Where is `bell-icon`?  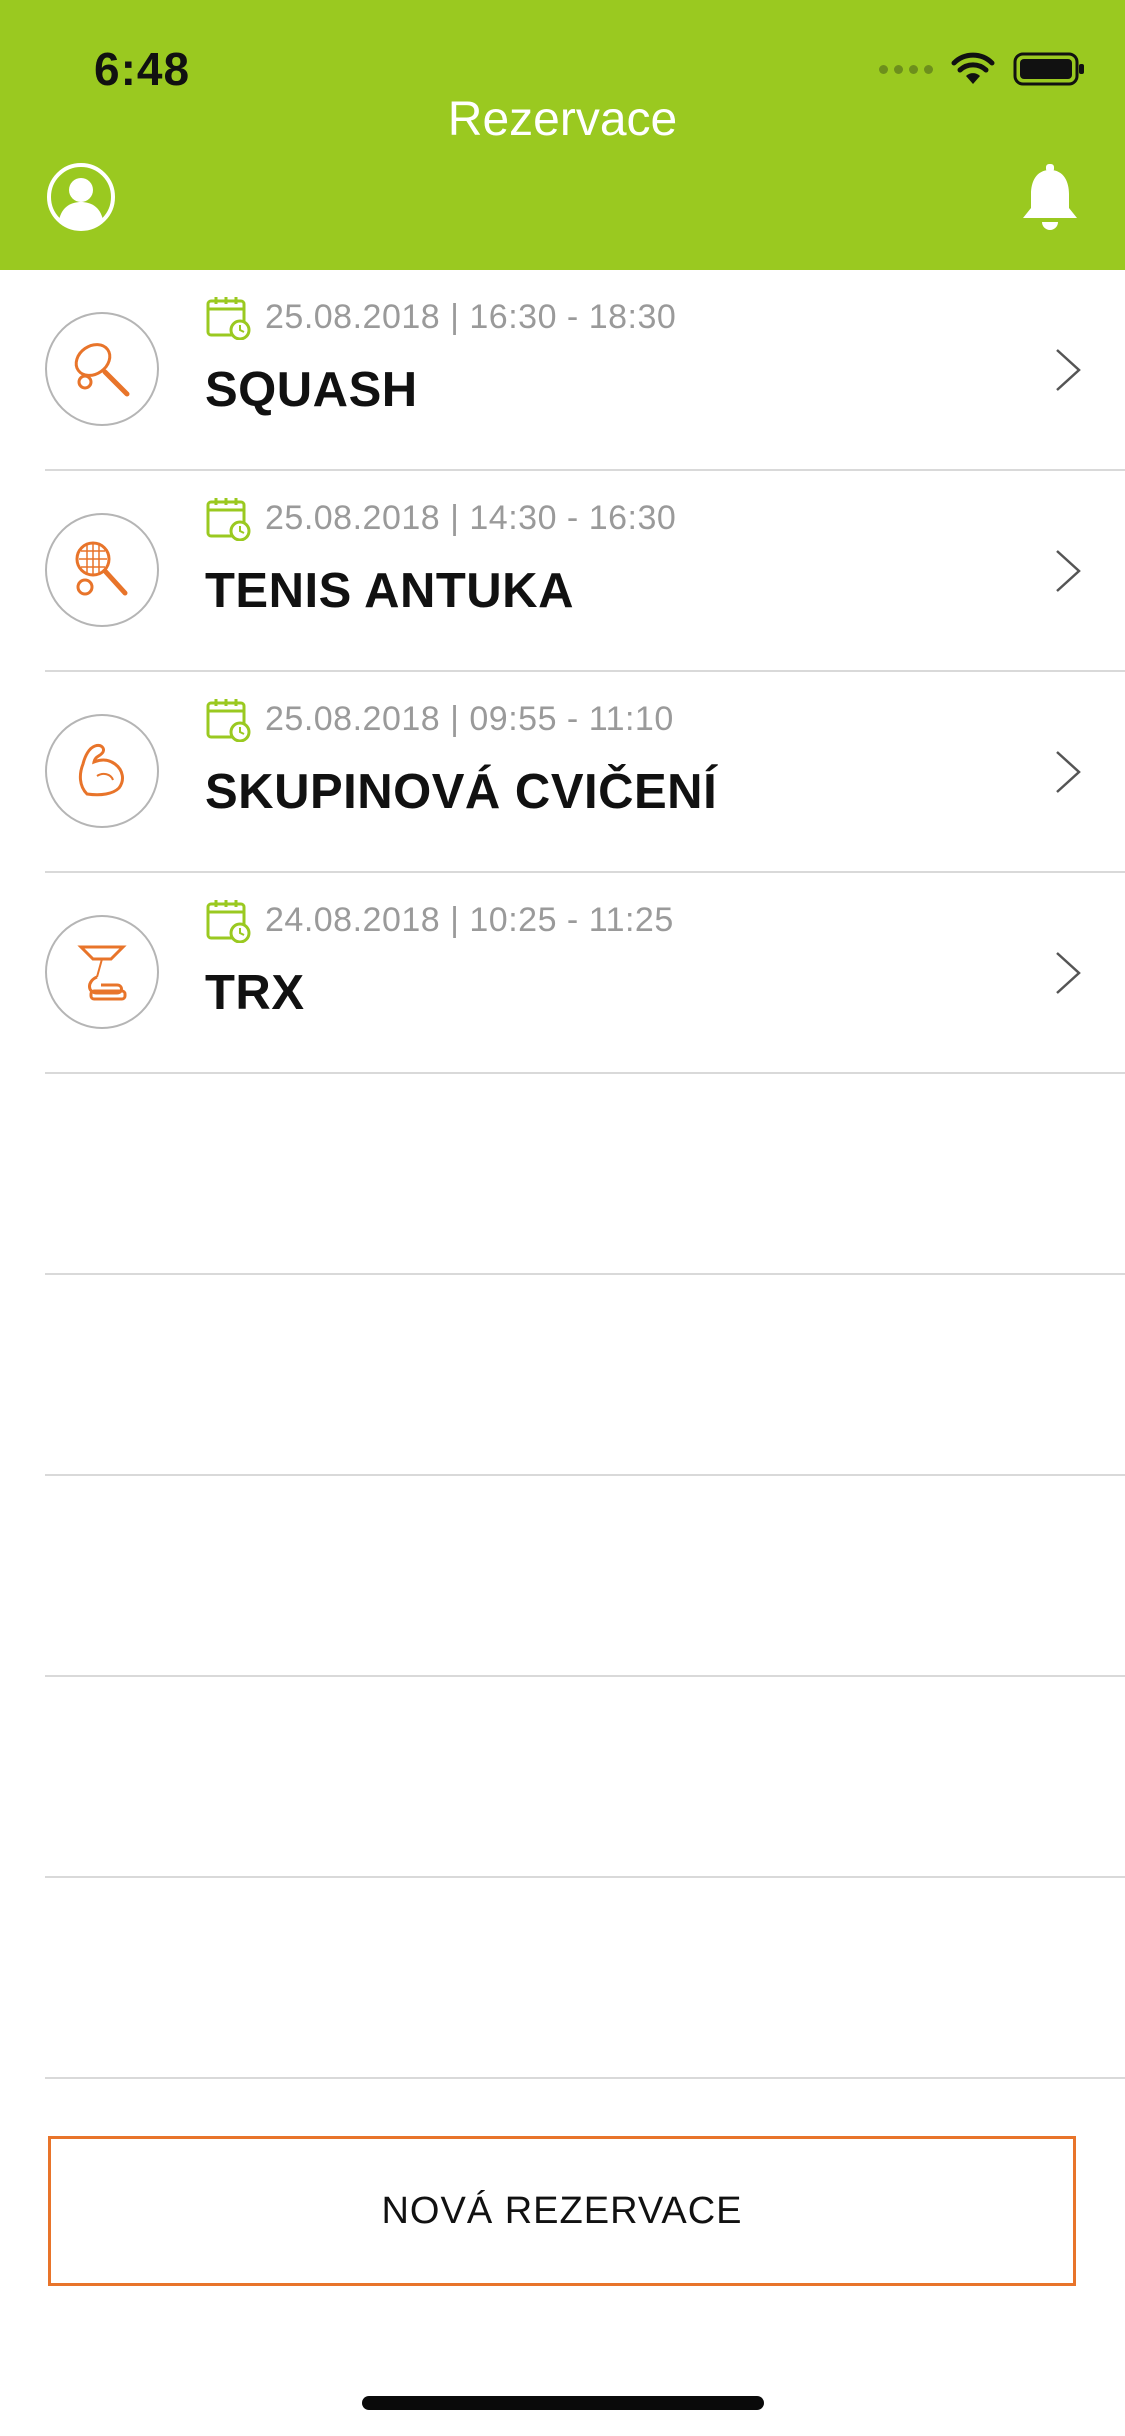
bell-icon is located at coordinates (1050, 197).